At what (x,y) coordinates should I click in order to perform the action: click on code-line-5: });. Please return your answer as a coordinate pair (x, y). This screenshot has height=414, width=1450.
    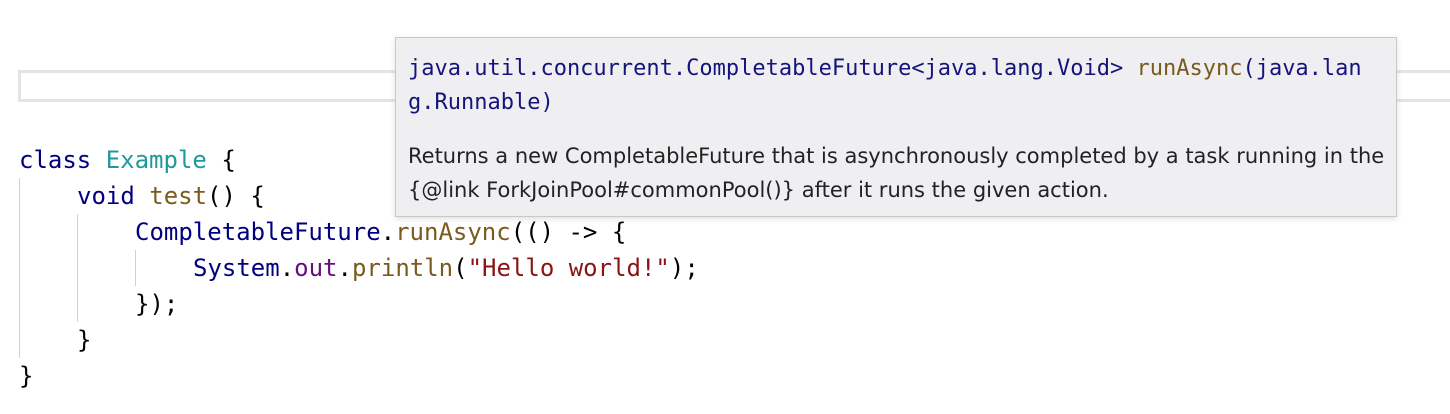
    Looking at the image, I should click on (156, 304).